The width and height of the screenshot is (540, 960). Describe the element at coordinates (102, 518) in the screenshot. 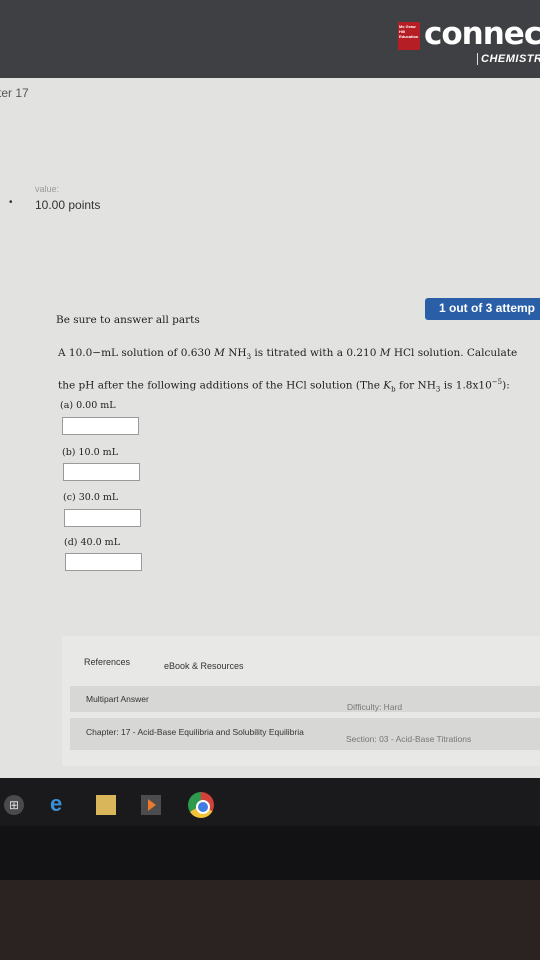

I see `part-c-answer-input` at that location.